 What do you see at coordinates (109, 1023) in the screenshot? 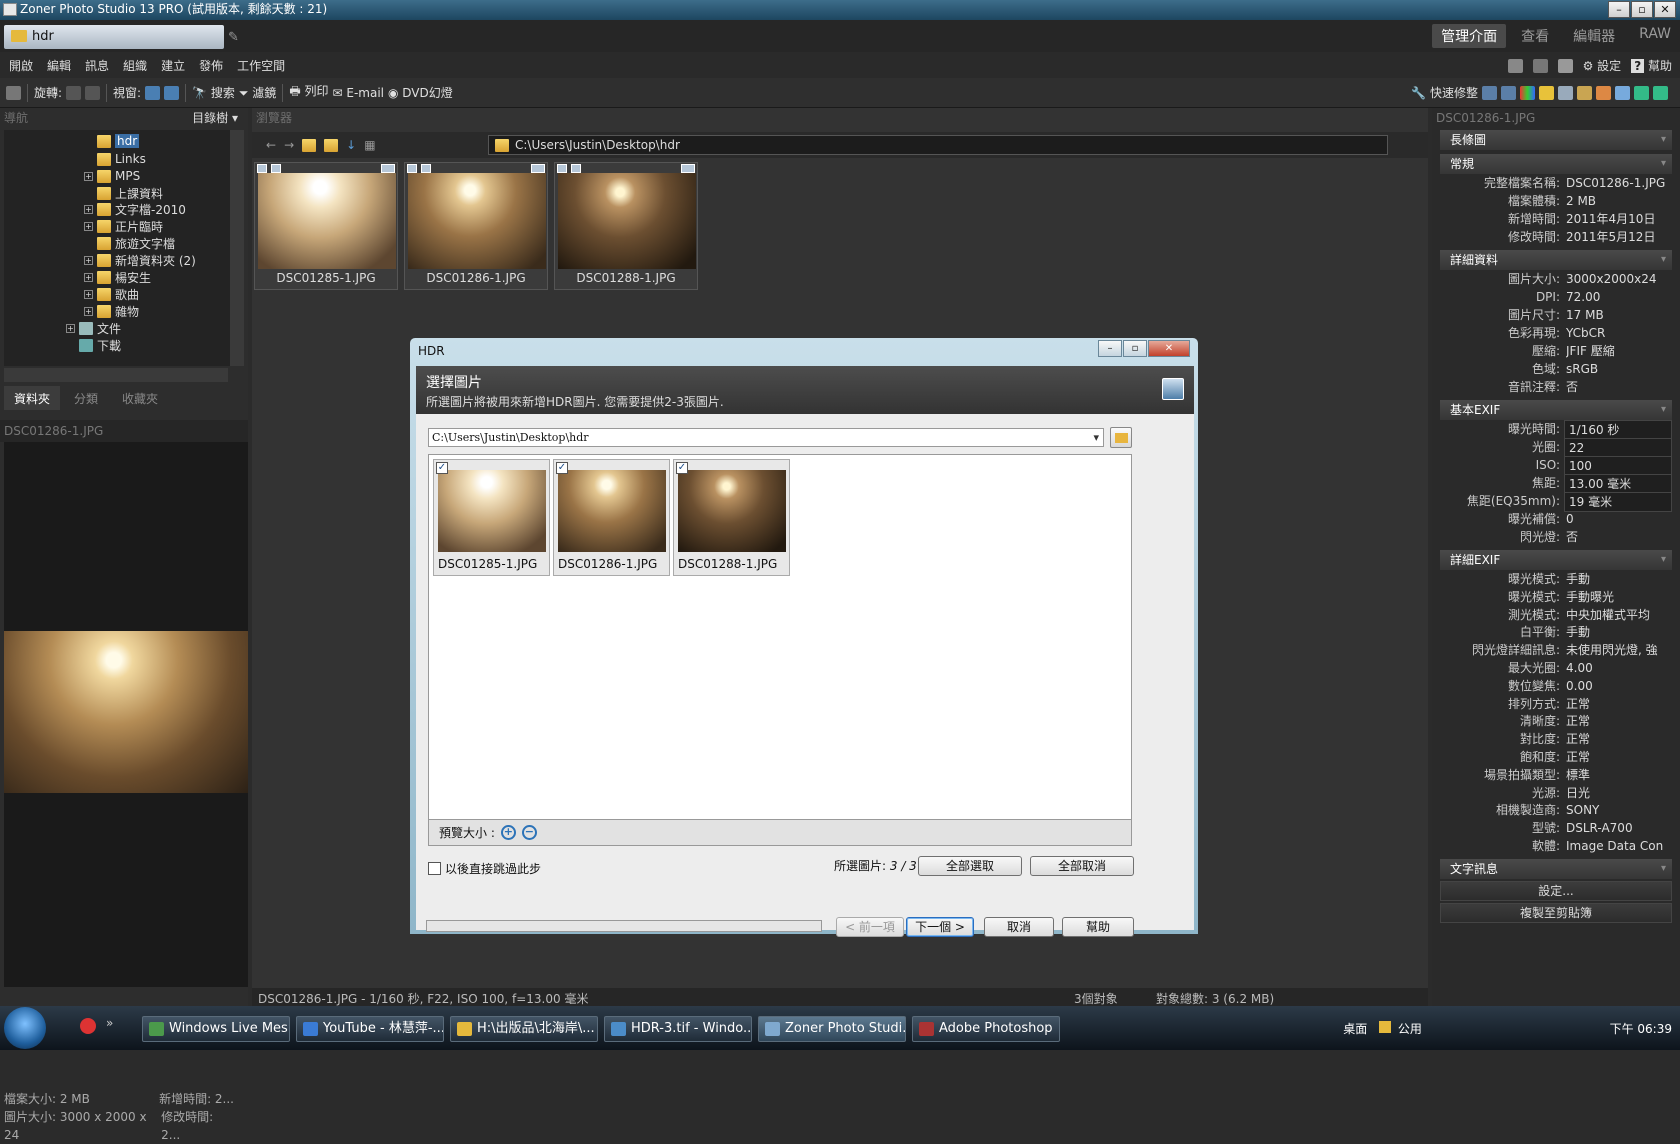
I see `quicklaunch-more-icon: »` at bounding box center [109, 1023].